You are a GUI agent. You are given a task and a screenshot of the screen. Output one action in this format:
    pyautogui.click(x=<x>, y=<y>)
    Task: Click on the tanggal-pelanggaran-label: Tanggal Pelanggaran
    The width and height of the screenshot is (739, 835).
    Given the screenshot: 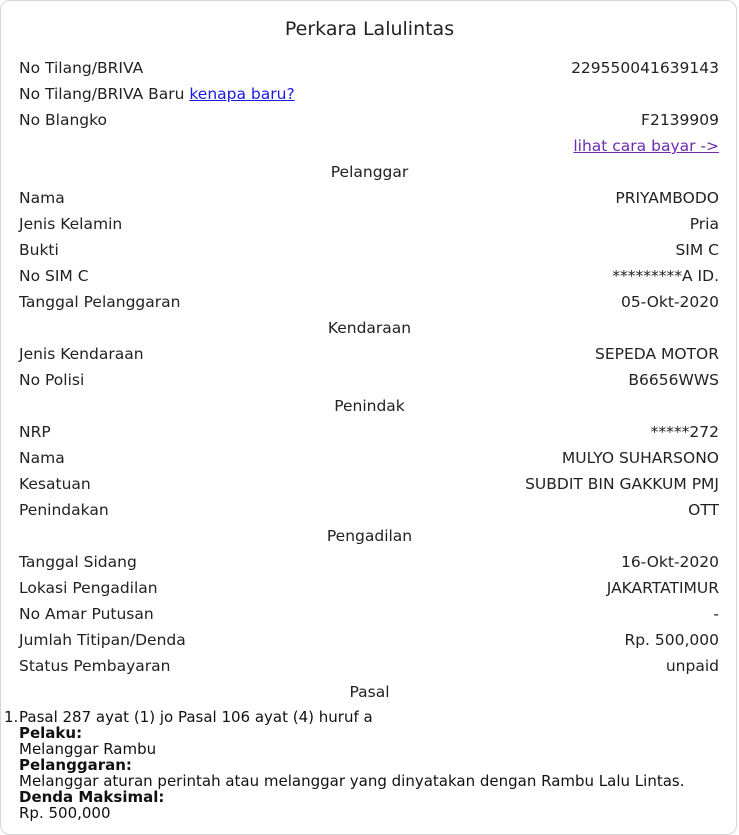 What is the action you would take?
    pyautogui.click(x=100, y=302)
    